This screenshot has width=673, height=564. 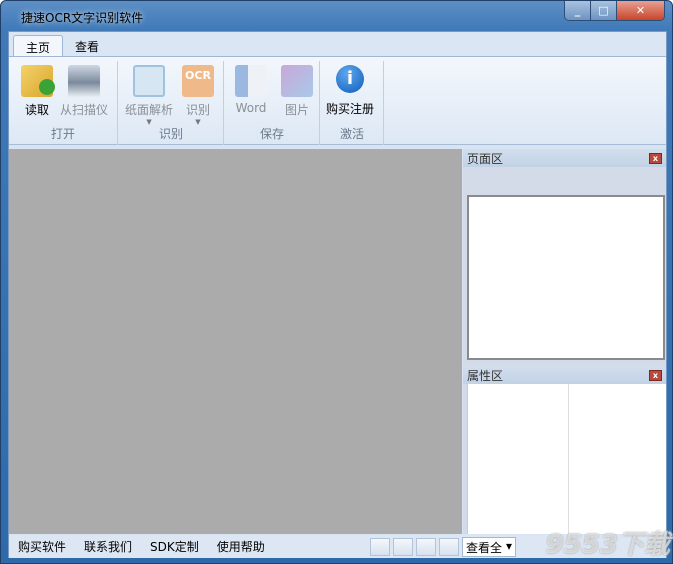 I want to click on view-select-value: 查看全, so click(x=484, y=547).